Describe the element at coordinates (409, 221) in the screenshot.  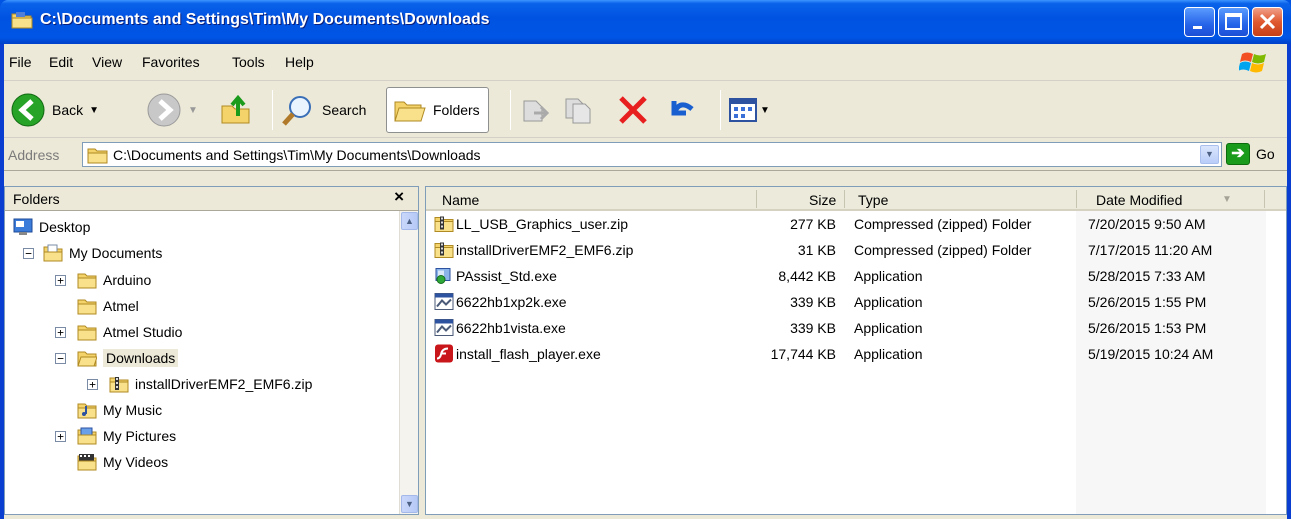
I see `scroll-up-icon: ▲` at that location.